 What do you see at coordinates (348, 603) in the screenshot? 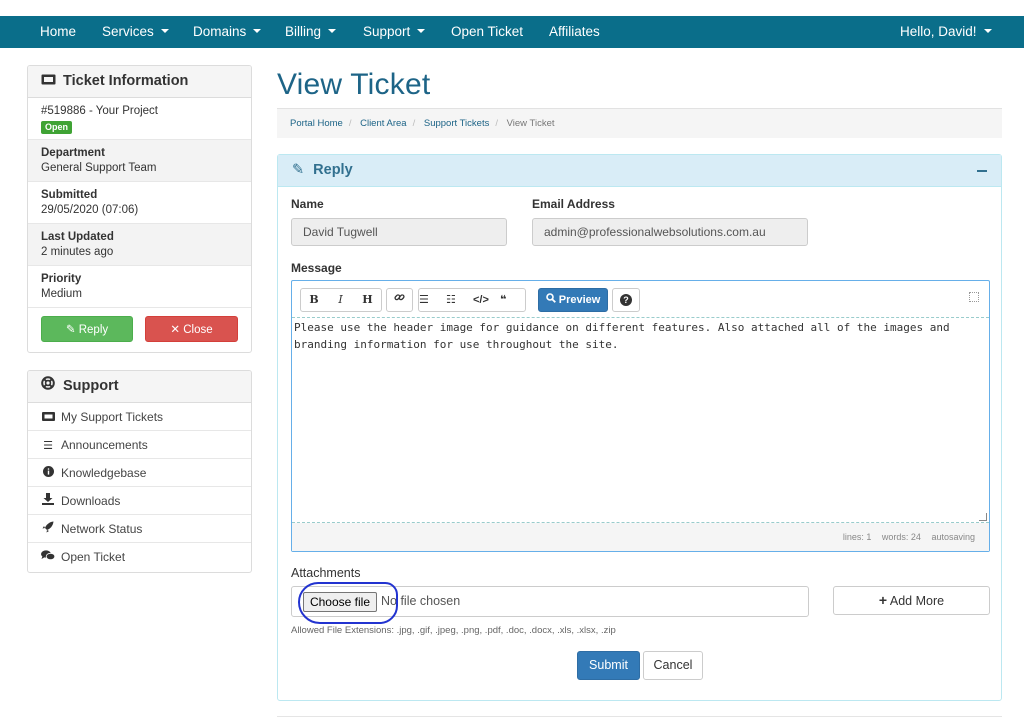
I see `annotation-circle` at bounding box center [348, 603].